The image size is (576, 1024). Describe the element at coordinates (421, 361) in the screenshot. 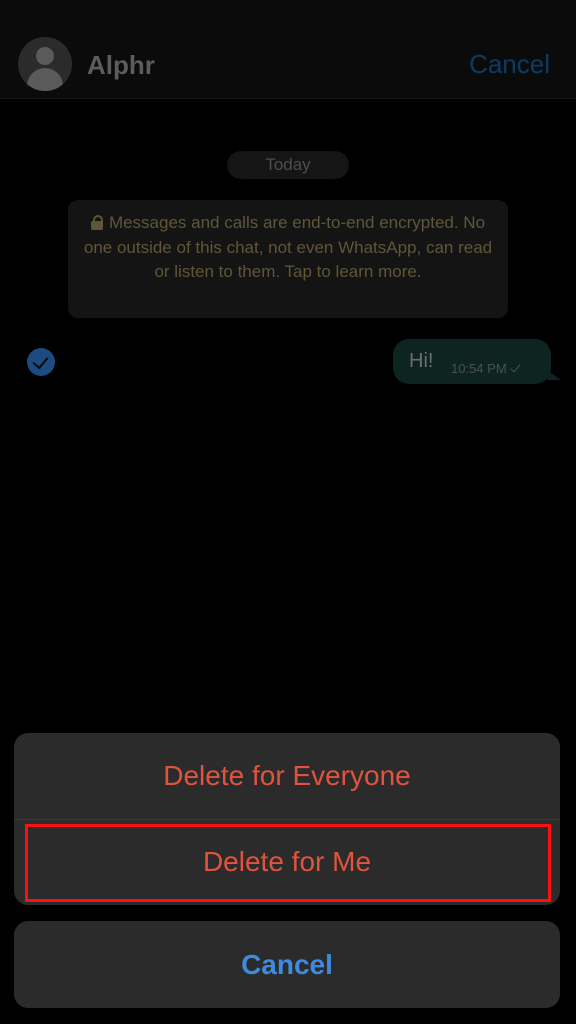

I see `message-text: Hi!` at that location.